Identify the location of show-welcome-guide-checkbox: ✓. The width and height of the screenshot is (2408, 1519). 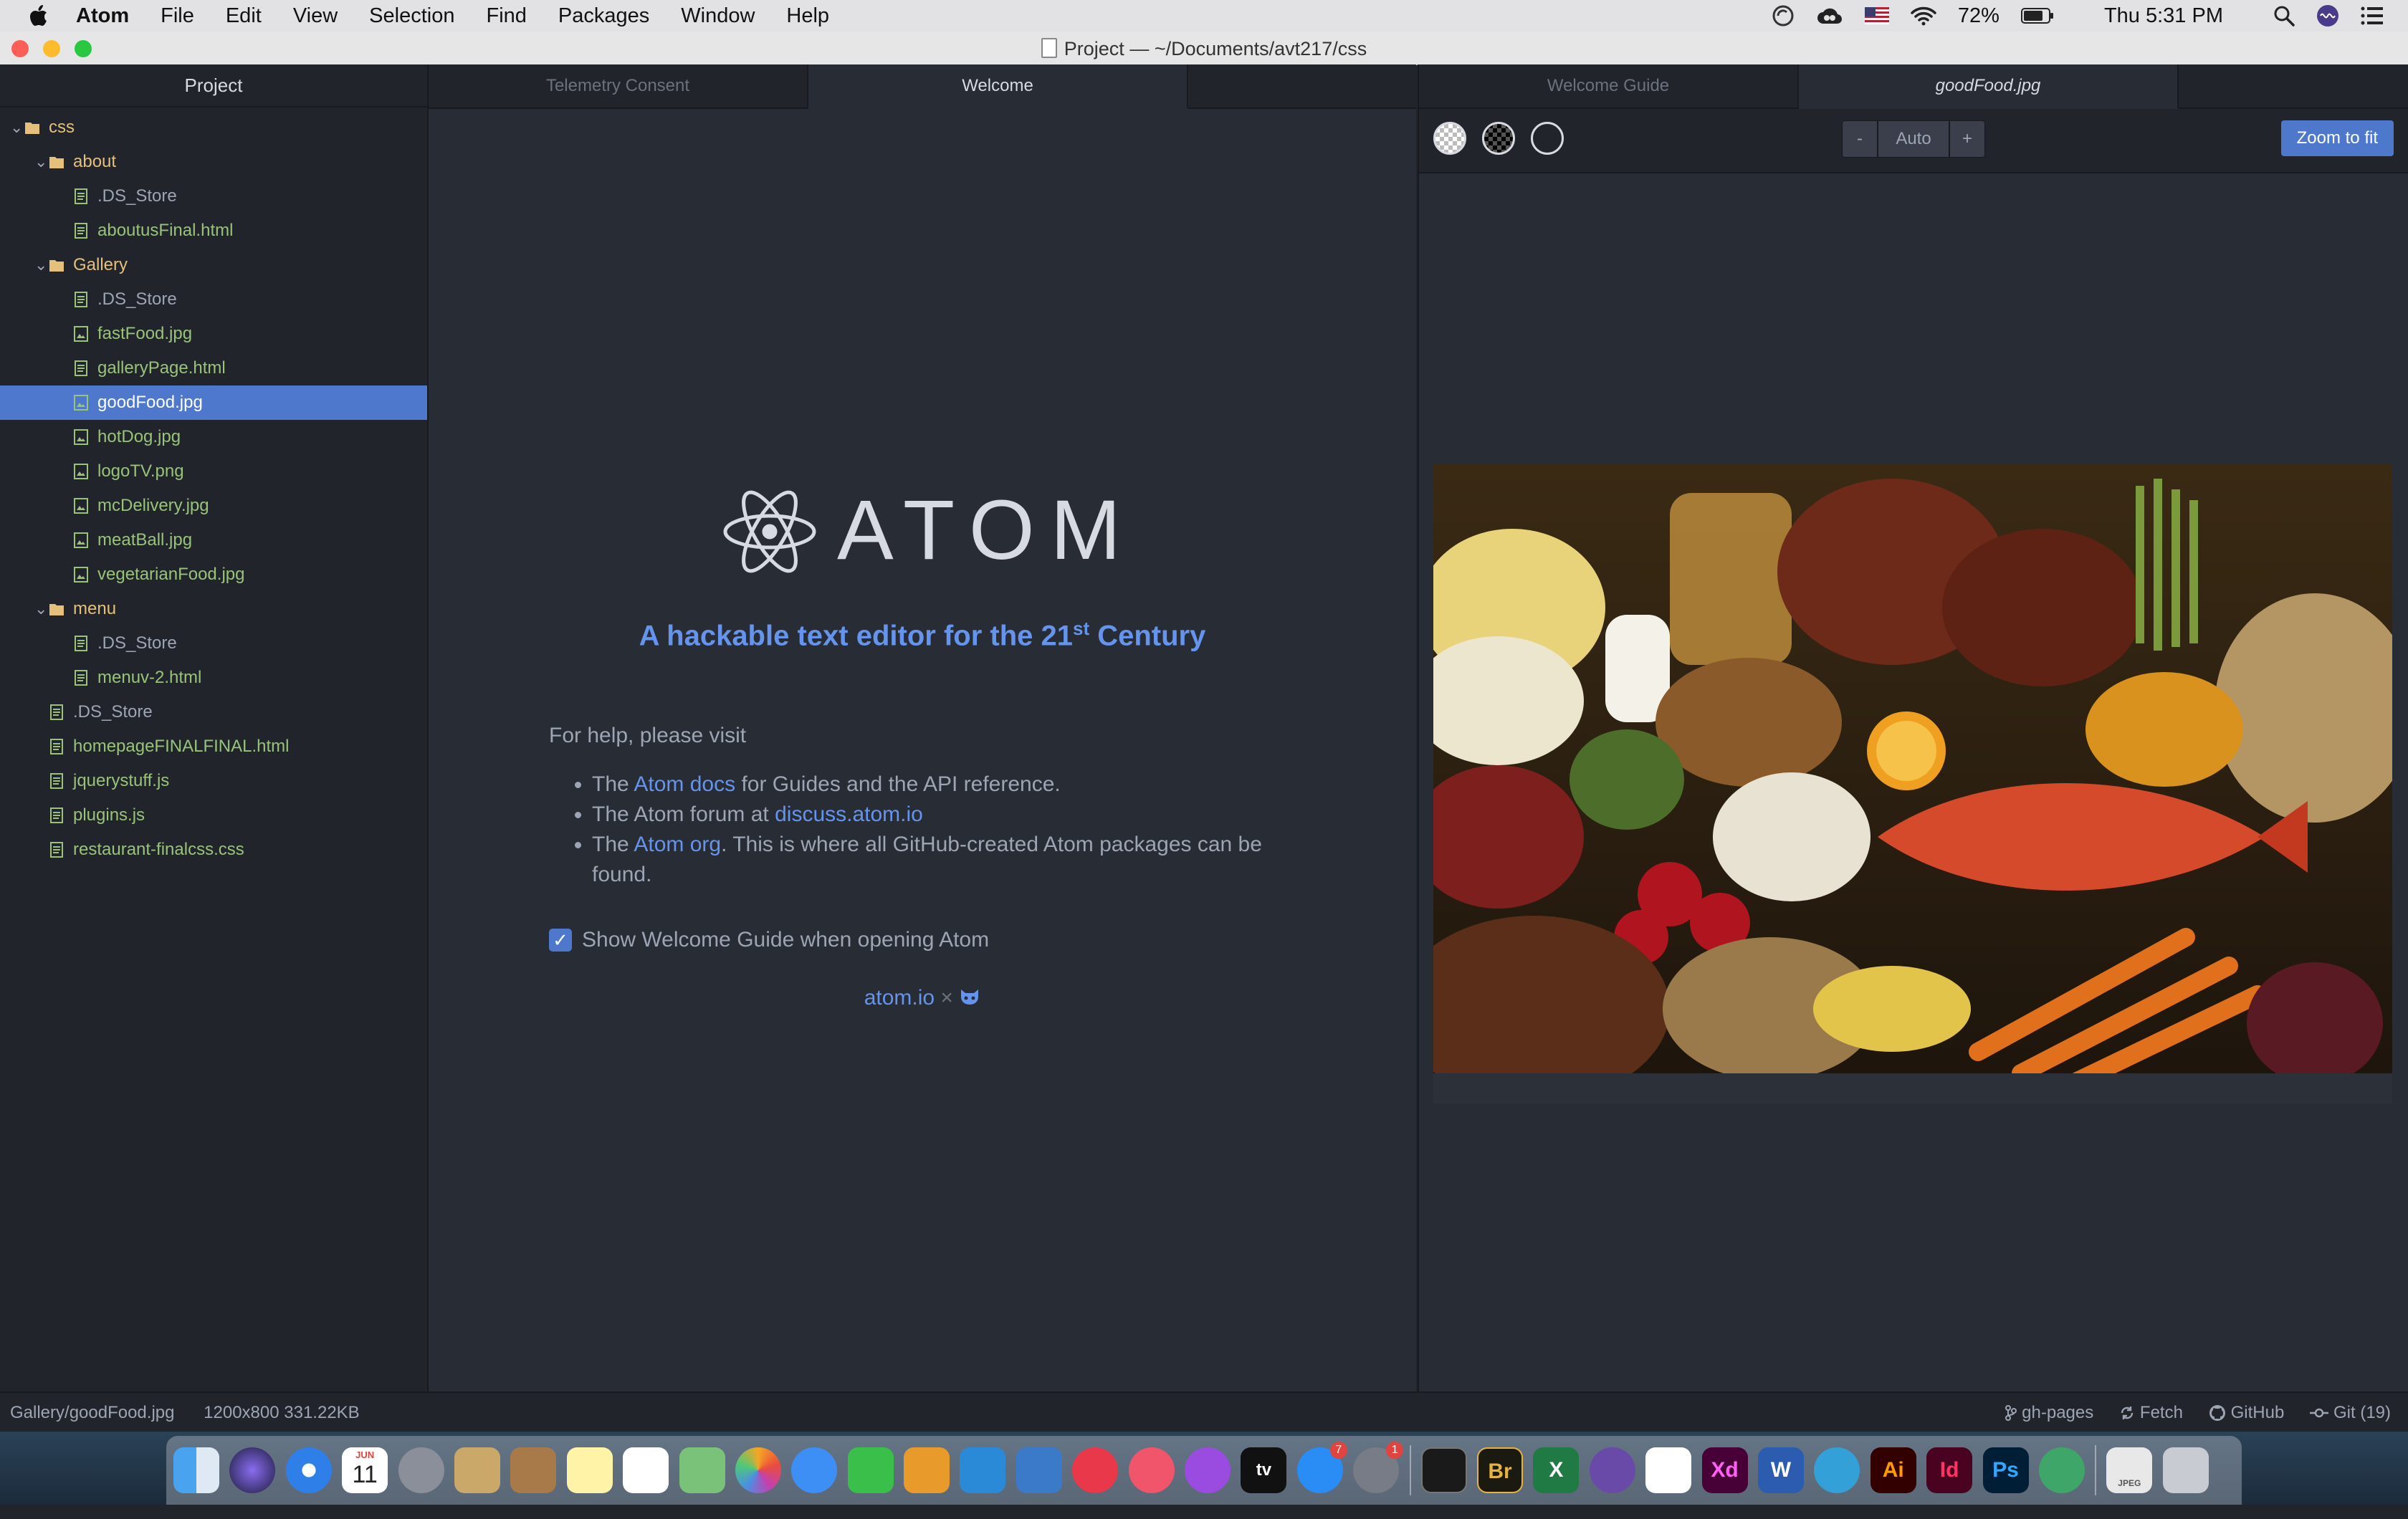
(560, 940).